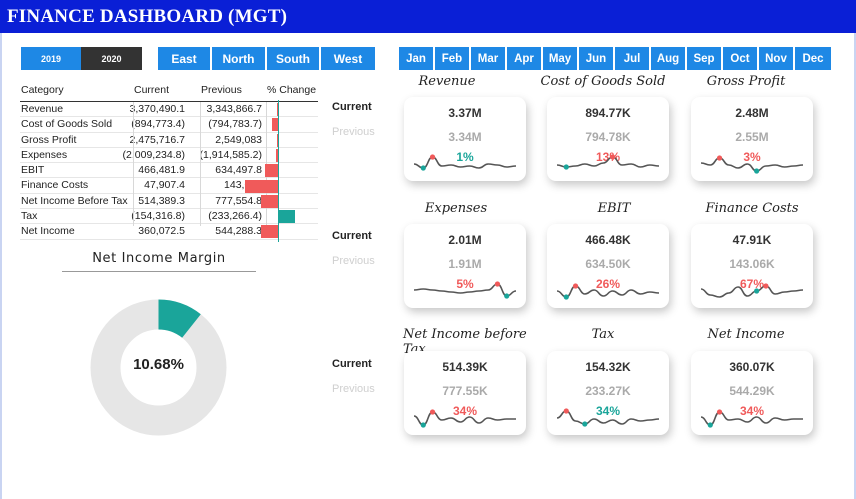 This screenshot has width=856, height=499. I want to click on month-mar-button: Mar, so click(488, 58).